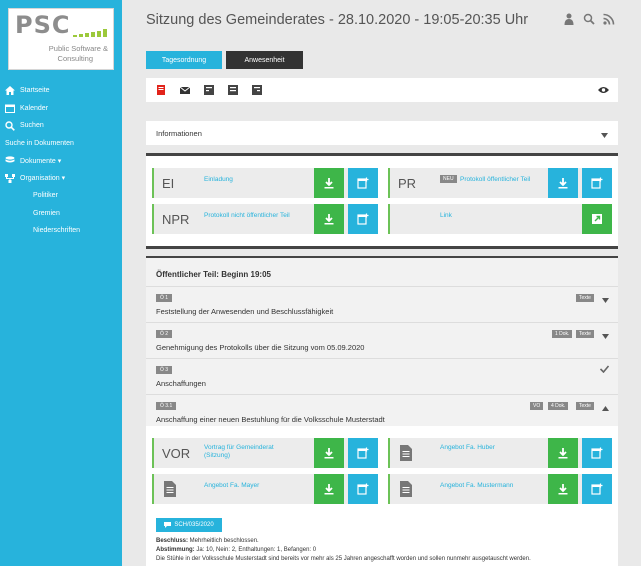 Image resolution: width=641 pixels, height=566 pixels. What do you see at coordinates (605, 407) in the screenshot?
I see `chevron-up-icon` at bounding box center [605, 407].